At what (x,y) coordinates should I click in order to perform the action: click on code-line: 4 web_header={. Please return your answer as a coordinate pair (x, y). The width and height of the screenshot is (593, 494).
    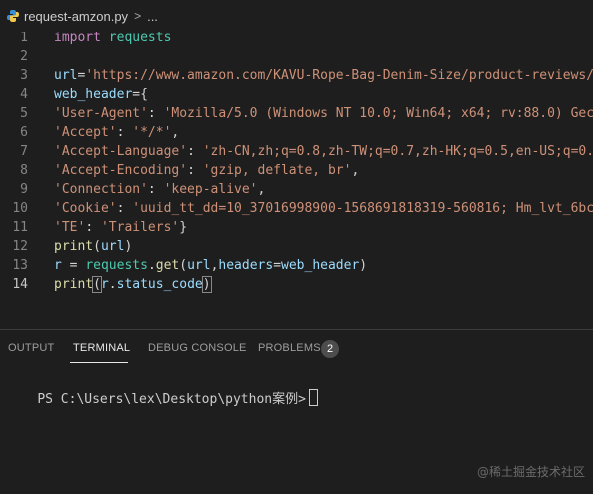
    Looking at the image, I should click on (296, 94).